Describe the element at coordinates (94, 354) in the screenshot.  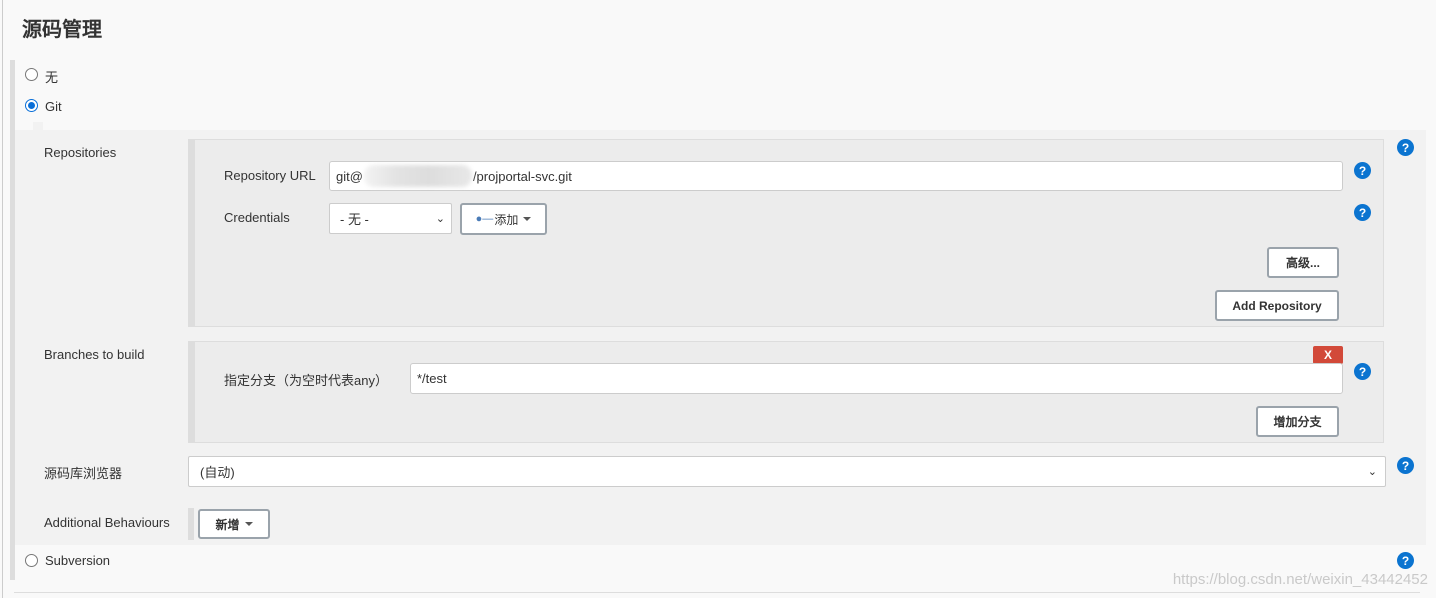
I see `branches-label: Branches to build` at that location.